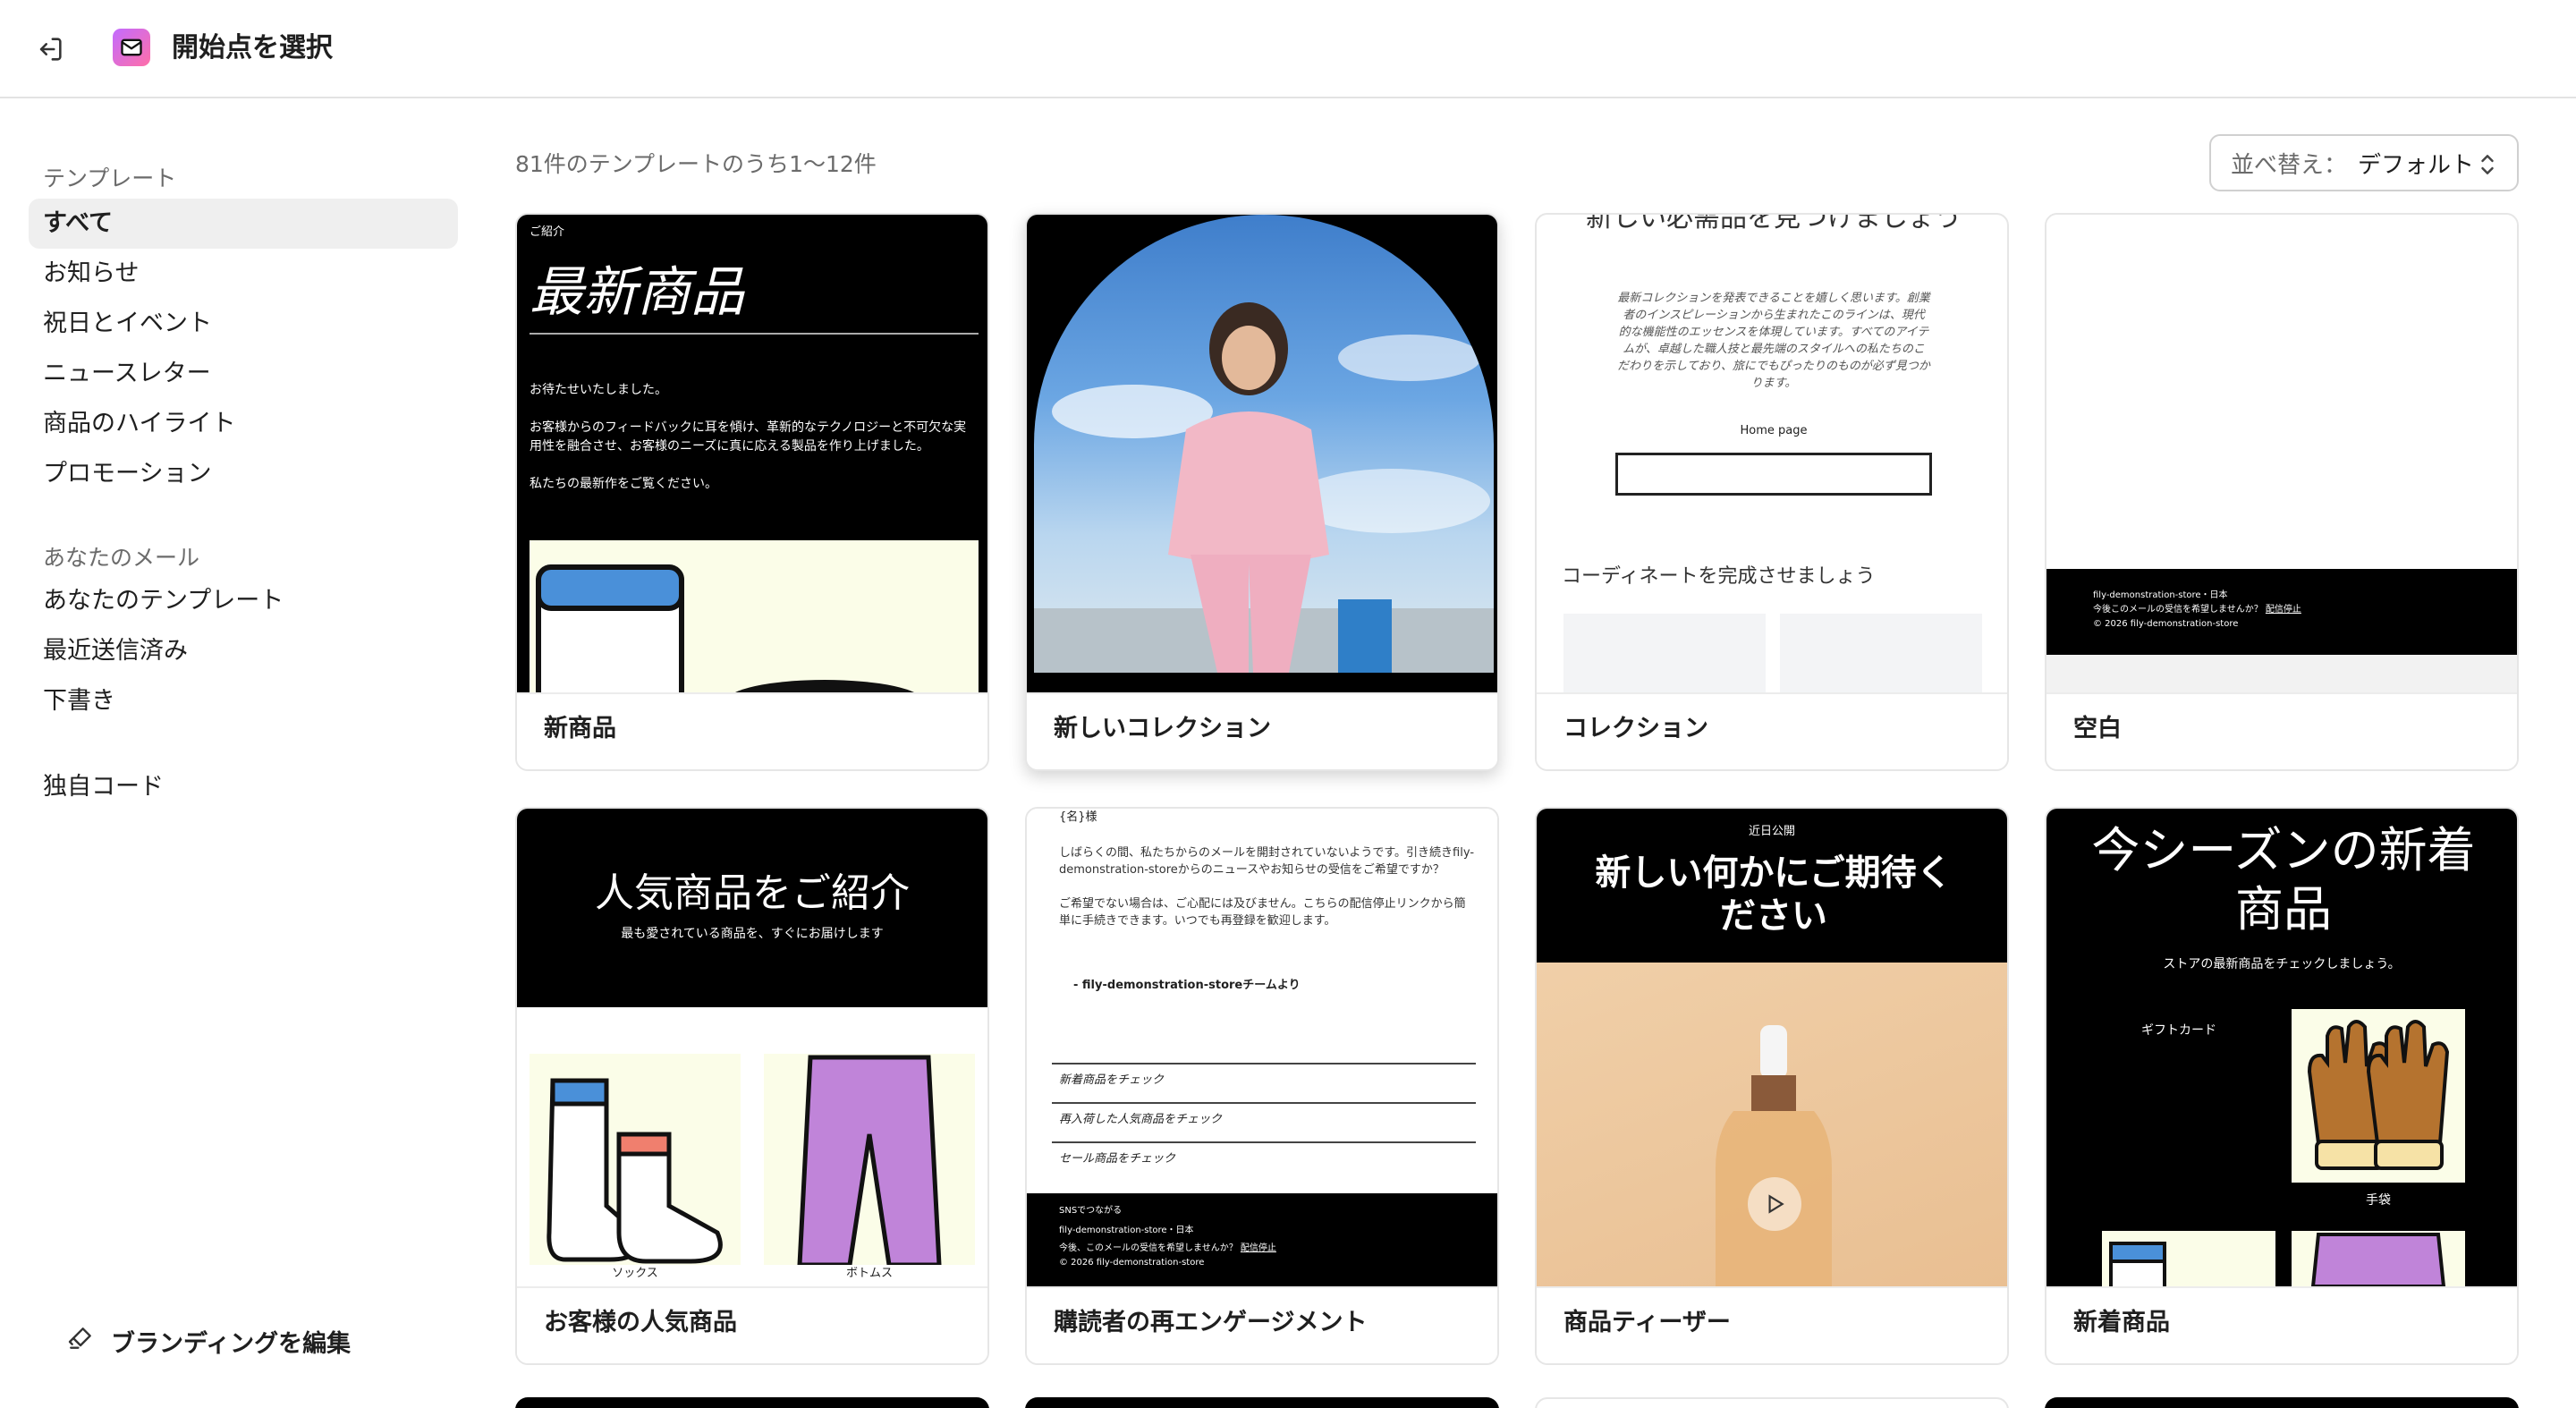 The height and width of the screenshot is (1408, 2576). Describe the element at coordinates (80, 1341) in the screenshot. I see `brush-icon` at that location.